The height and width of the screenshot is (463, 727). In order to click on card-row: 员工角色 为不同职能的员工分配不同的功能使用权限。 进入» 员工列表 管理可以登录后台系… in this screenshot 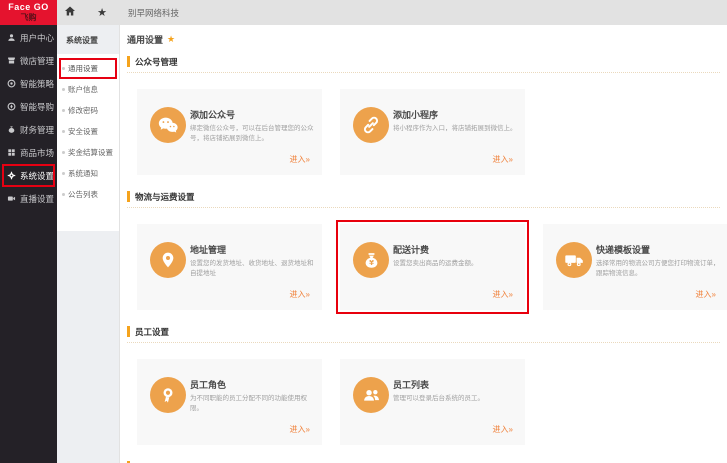, I will do `click(428, 402)`.